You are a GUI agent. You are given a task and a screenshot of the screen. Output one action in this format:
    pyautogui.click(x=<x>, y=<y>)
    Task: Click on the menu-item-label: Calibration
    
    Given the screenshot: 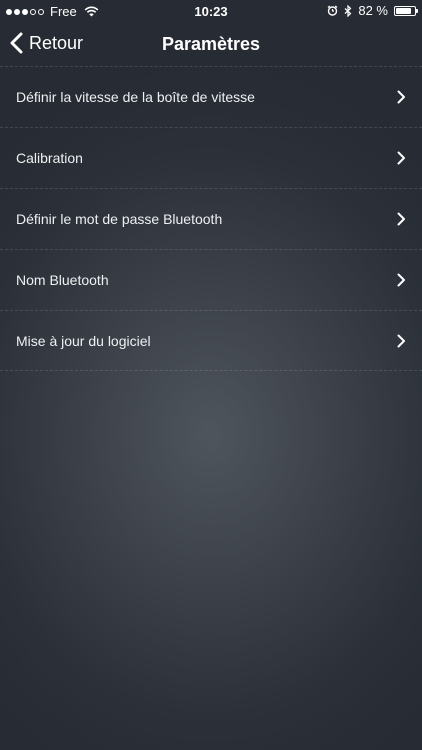 What is the action you would take?
    pyautogui.click(x=49, y=158)
    